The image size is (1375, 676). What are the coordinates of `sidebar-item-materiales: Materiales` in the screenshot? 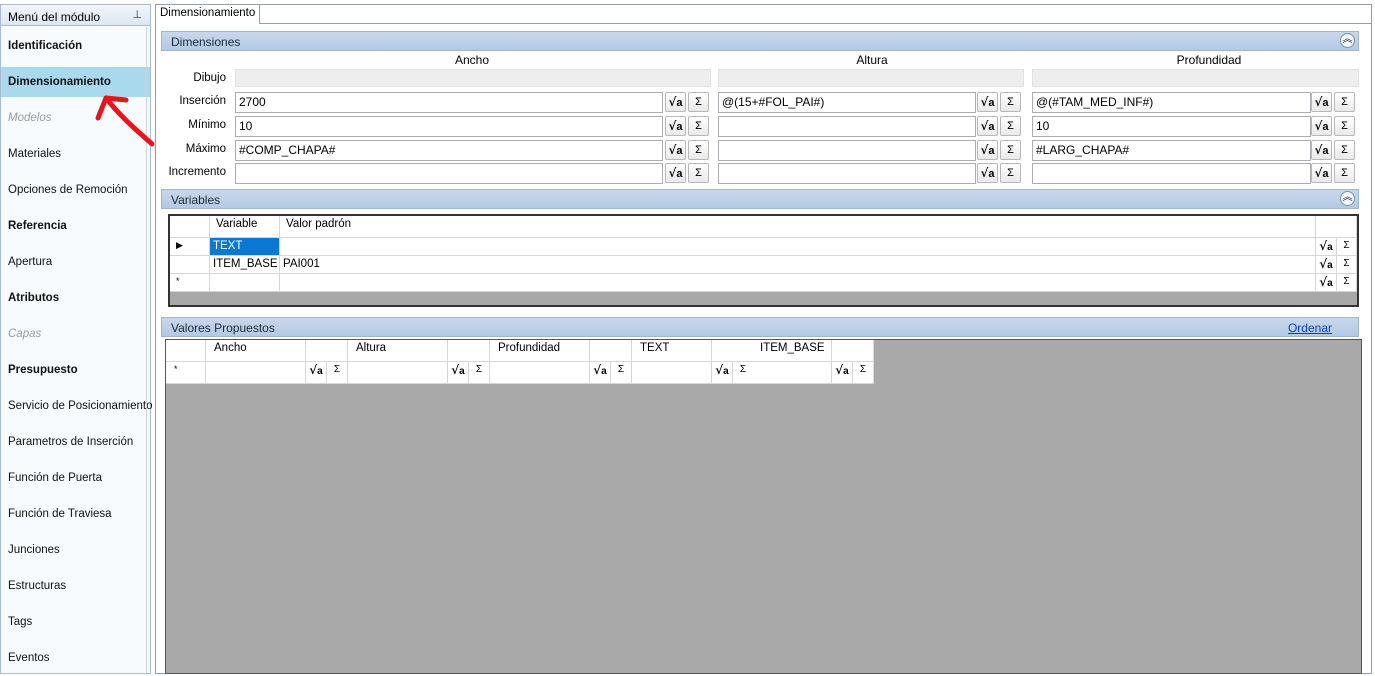 It's located at (75, 154).